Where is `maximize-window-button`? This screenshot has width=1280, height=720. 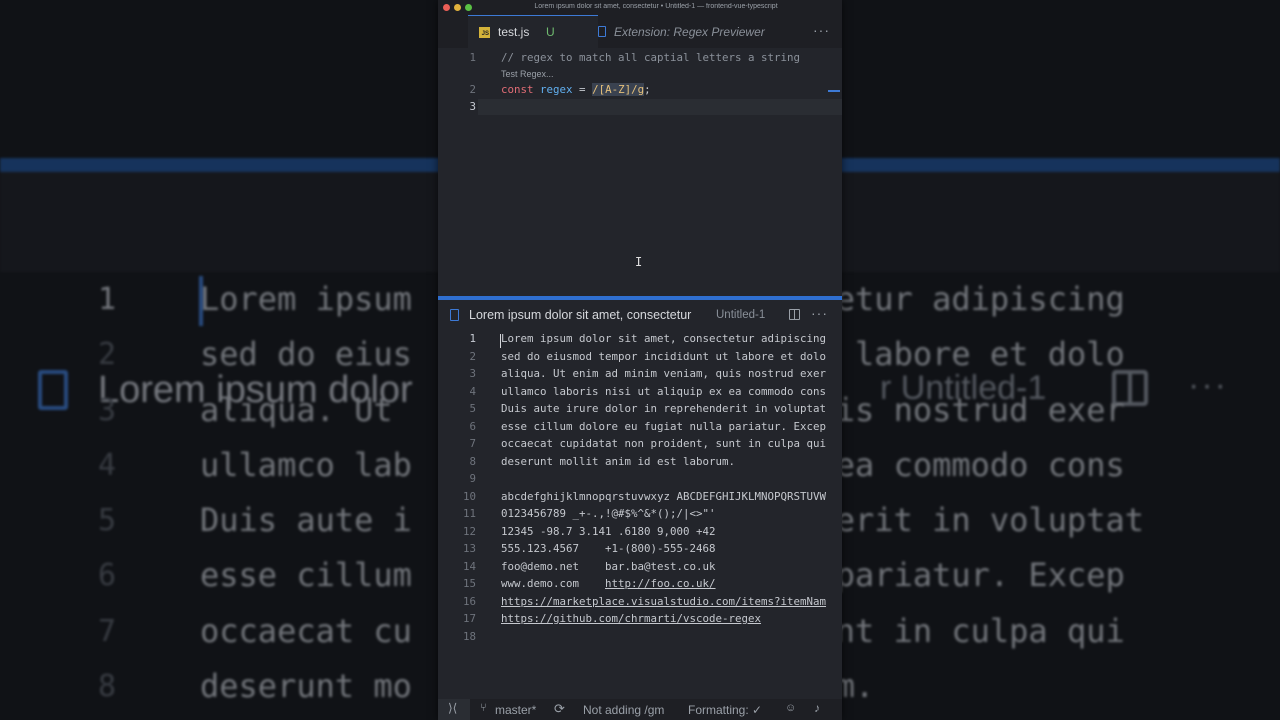
maximize-window-button is located at coordinates (468, 7).